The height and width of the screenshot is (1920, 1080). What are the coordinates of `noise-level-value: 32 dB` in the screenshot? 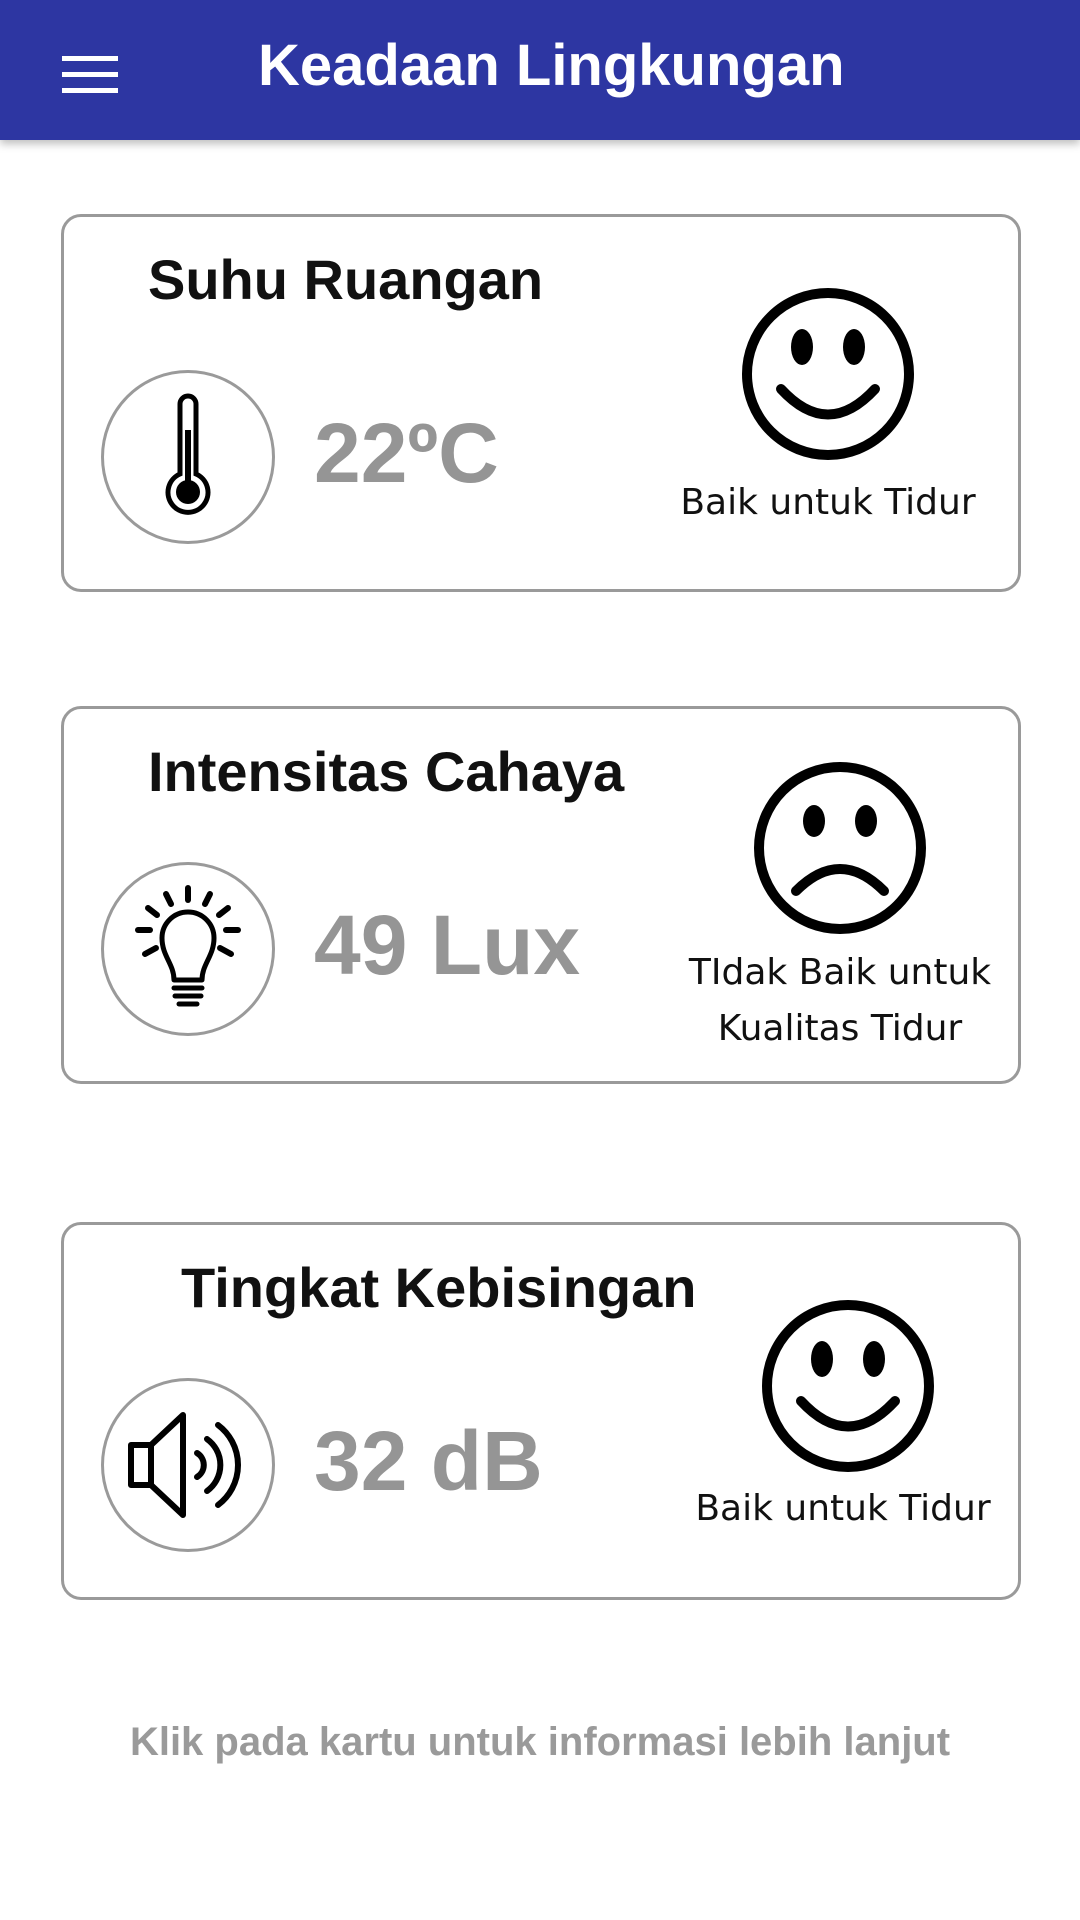 It's located at (428, 1461).